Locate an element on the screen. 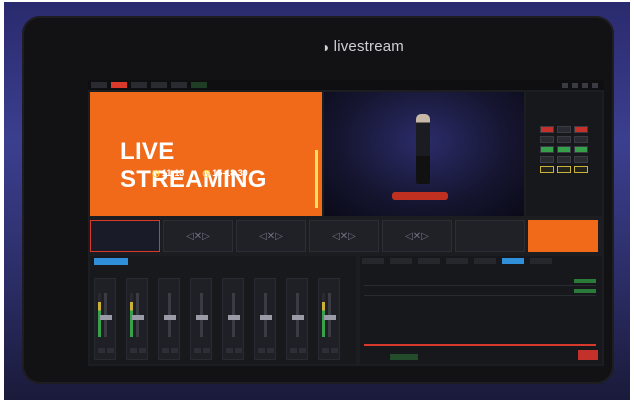  source-thumbnails: ◁✕▷ ◁✕▷ ◁✕▷ ◁✕▷ is located at coordinates (346, 237).